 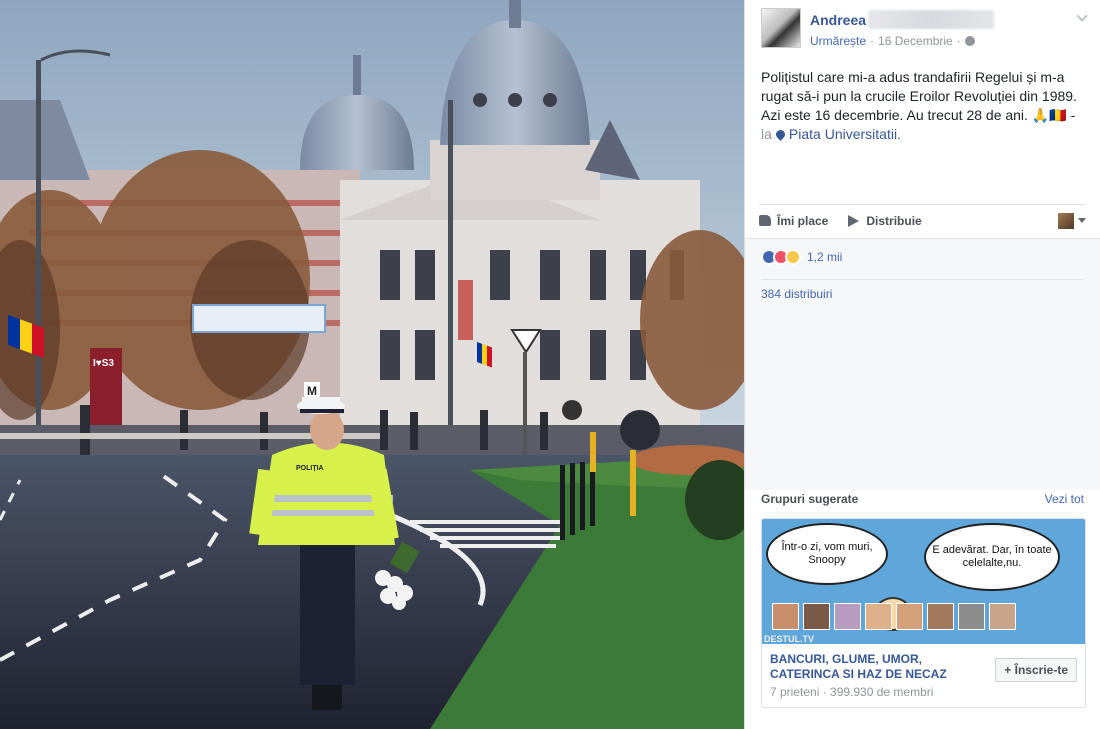 What do you see at coordinates (780, 134) in the screenshot?
I see `map-pin-icon` at bounding box center [780, 134].